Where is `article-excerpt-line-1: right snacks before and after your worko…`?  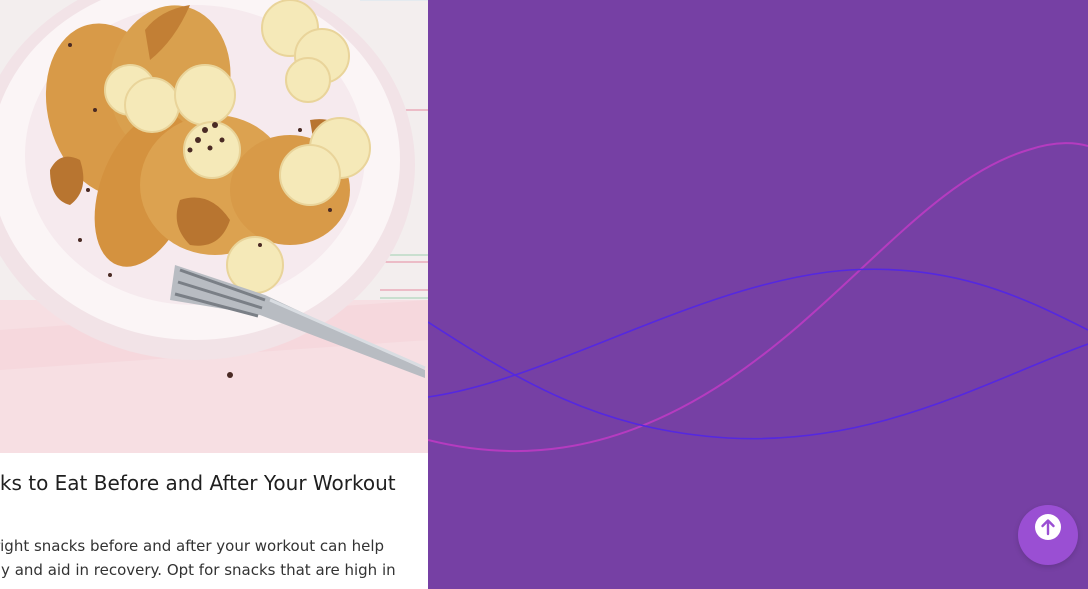 article-excerpt-line-1: right snacks before and after your worko… is located at coordinates (192, 546).